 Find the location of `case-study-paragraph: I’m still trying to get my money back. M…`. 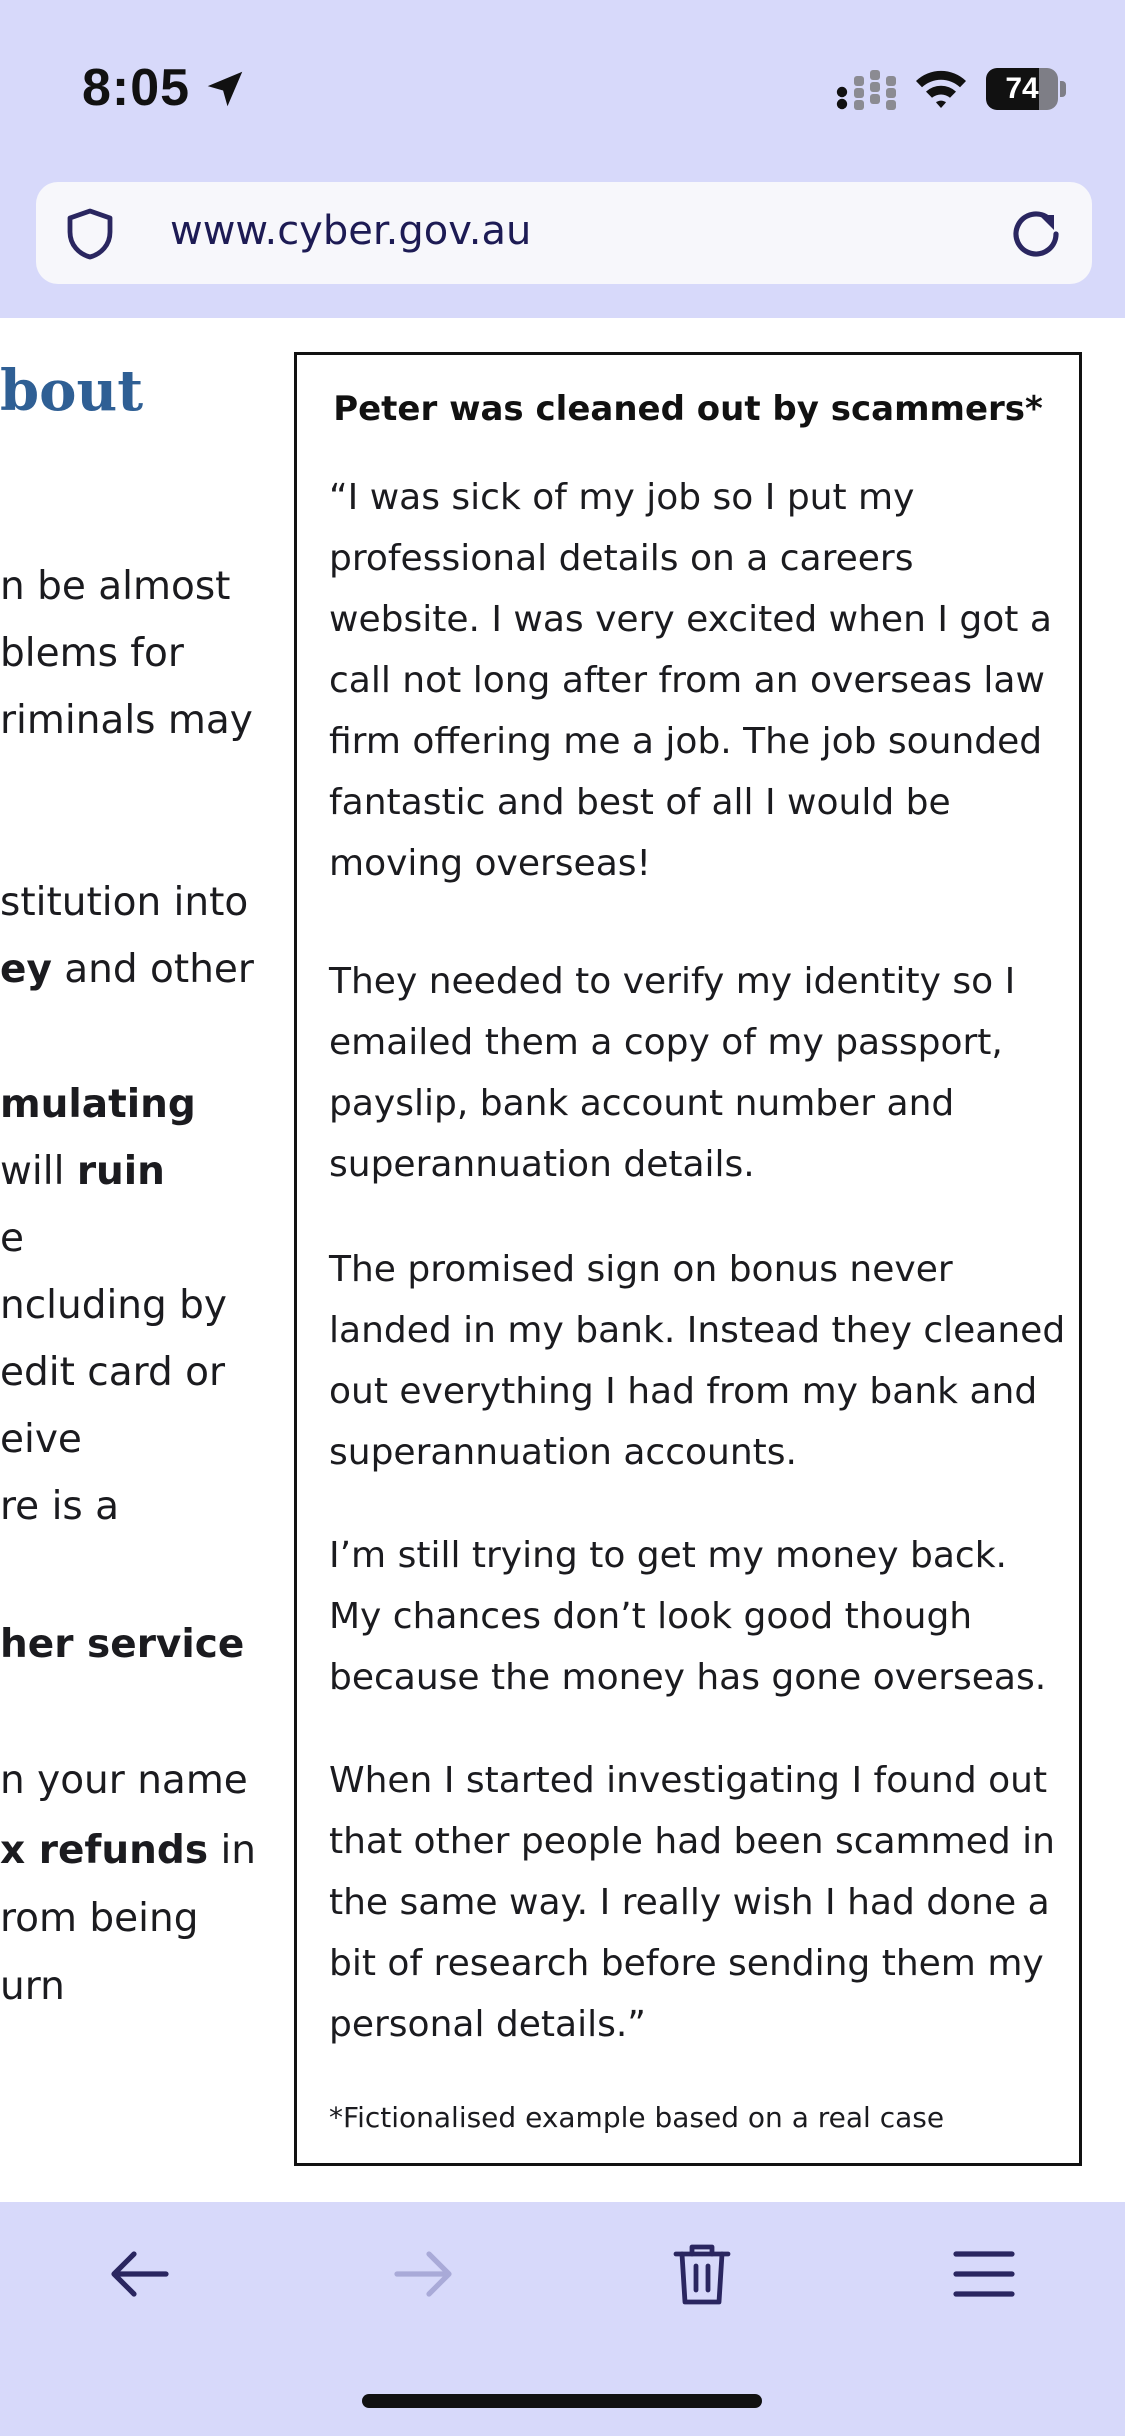

case-study-paragraph: I’m still trying to get my money back. M… is located at coordinates (688, 1616).